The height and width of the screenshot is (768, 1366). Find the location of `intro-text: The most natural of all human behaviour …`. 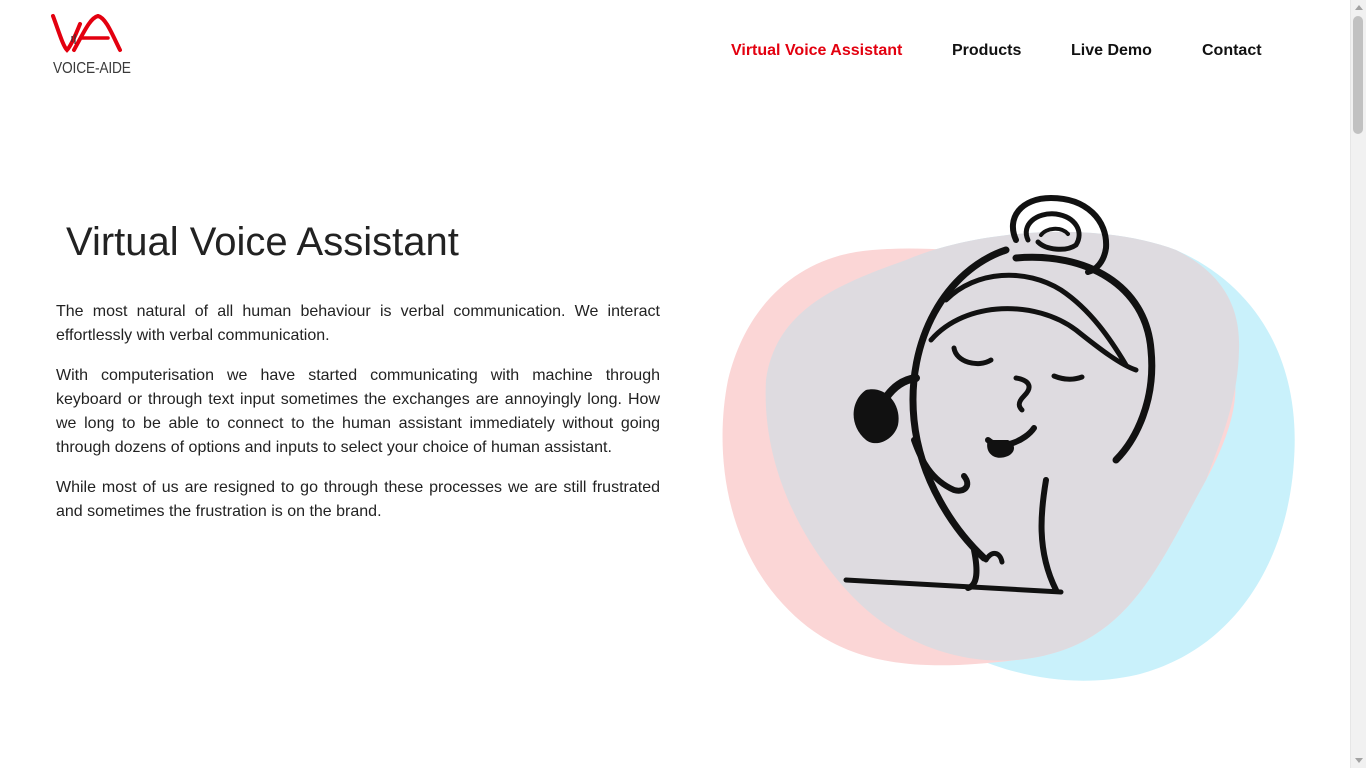

intro-text: The most natural of all human behaviour … is located at coordinates (358, 420).